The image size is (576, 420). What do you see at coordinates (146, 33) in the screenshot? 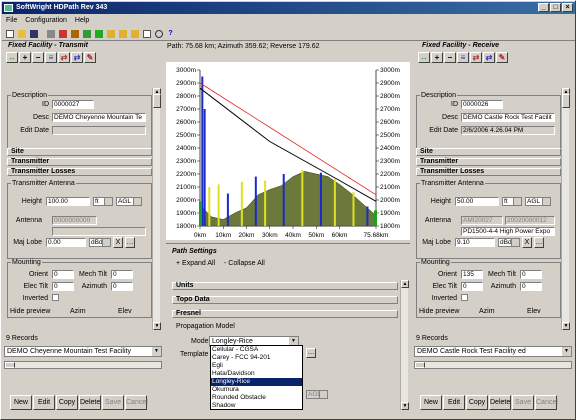
I see `document-icon` at bounding box center [146, 33].